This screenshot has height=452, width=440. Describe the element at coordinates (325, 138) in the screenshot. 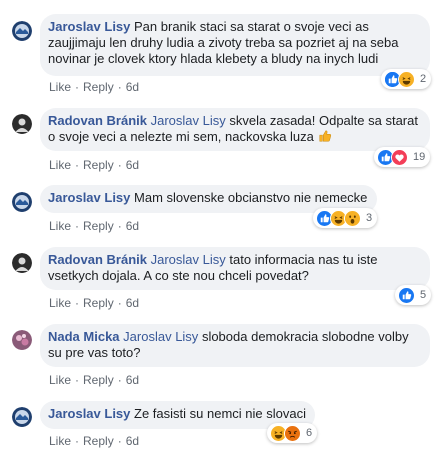

I see `thumbs-up-emoji` at that location.